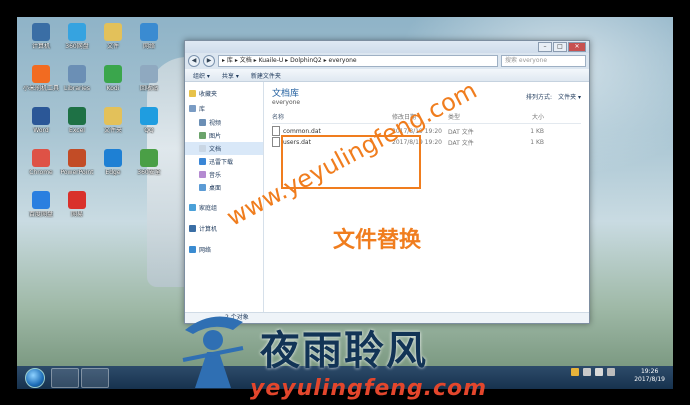 The image size is (690, 405). I want to click on title-bar: – □ ✕, so click(387, 47).